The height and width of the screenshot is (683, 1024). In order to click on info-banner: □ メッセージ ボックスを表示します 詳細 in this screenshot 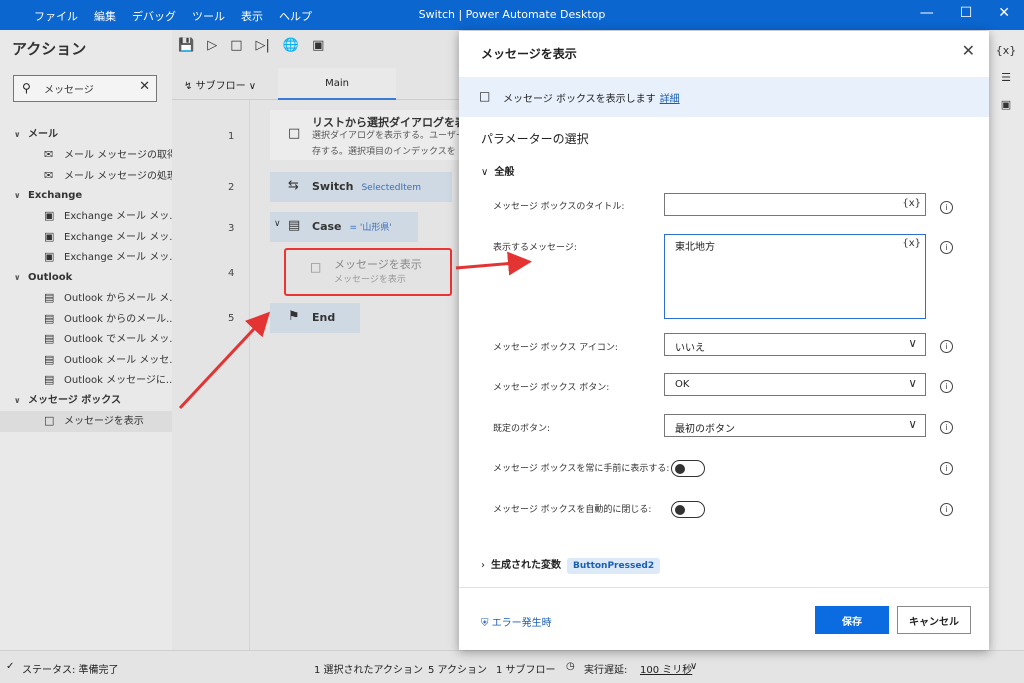, I will do `click(724, 97)`.